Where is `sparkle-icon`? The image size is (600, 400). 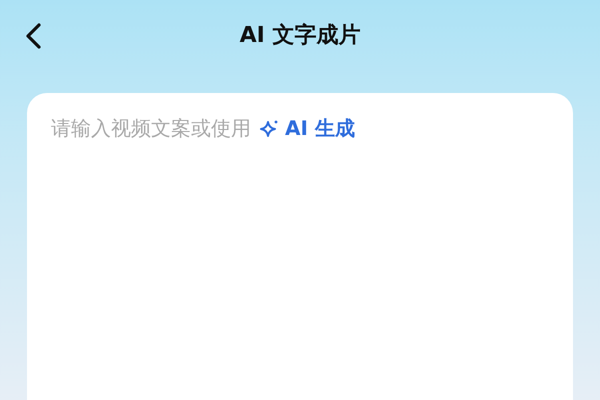
sparkle-icon is located at coordinates (269, 128).